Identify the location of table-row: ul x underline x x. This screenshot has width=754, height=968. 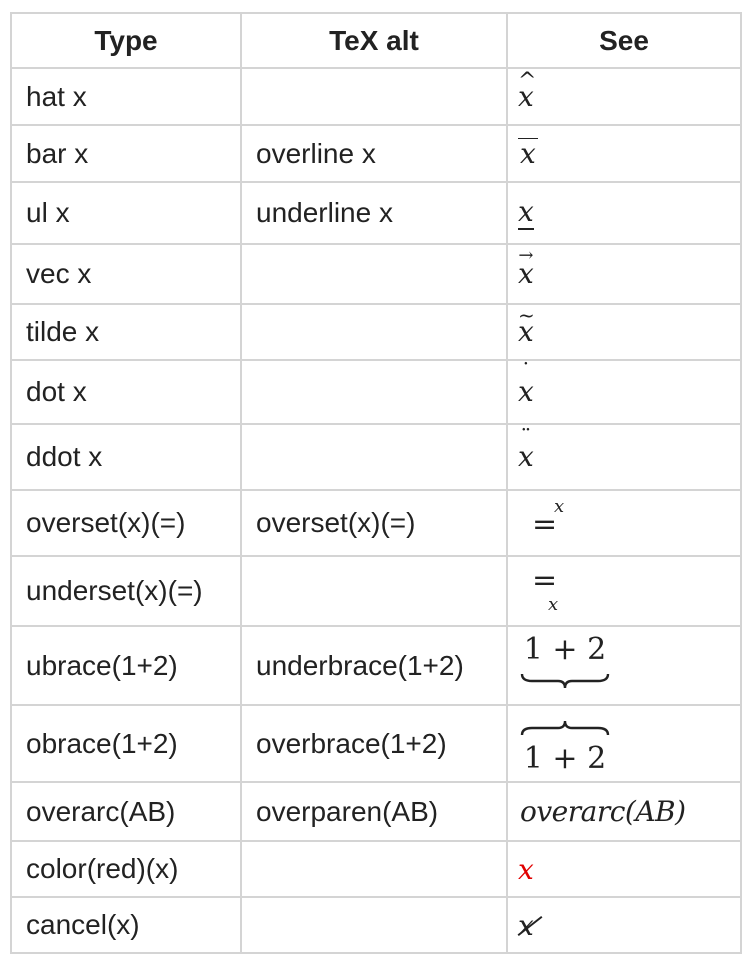
(376, 213).